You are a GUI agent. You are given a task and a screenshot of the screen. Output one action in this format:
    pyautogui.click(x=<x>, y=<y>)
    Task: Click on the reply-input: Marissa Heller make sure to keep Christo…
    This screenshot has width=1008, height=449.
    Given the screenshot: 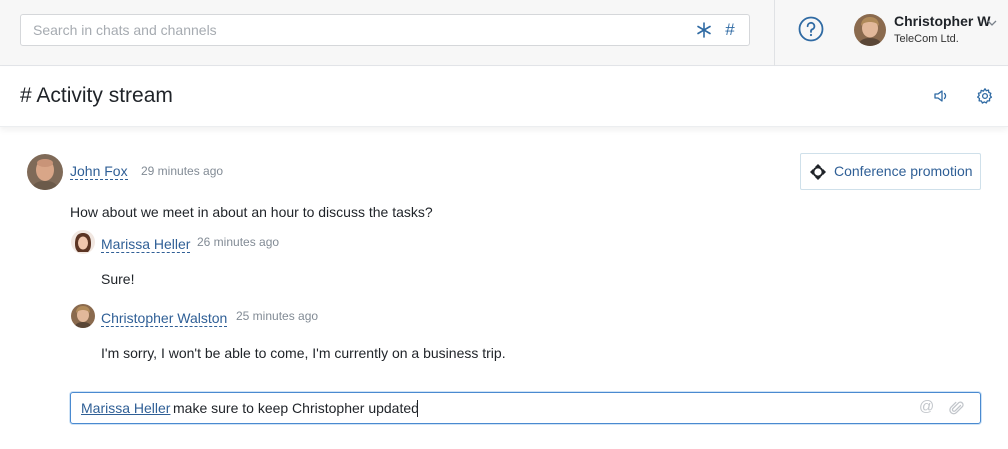 What is the action you would take?
    pyautogui.click(x=525, y=408)
    